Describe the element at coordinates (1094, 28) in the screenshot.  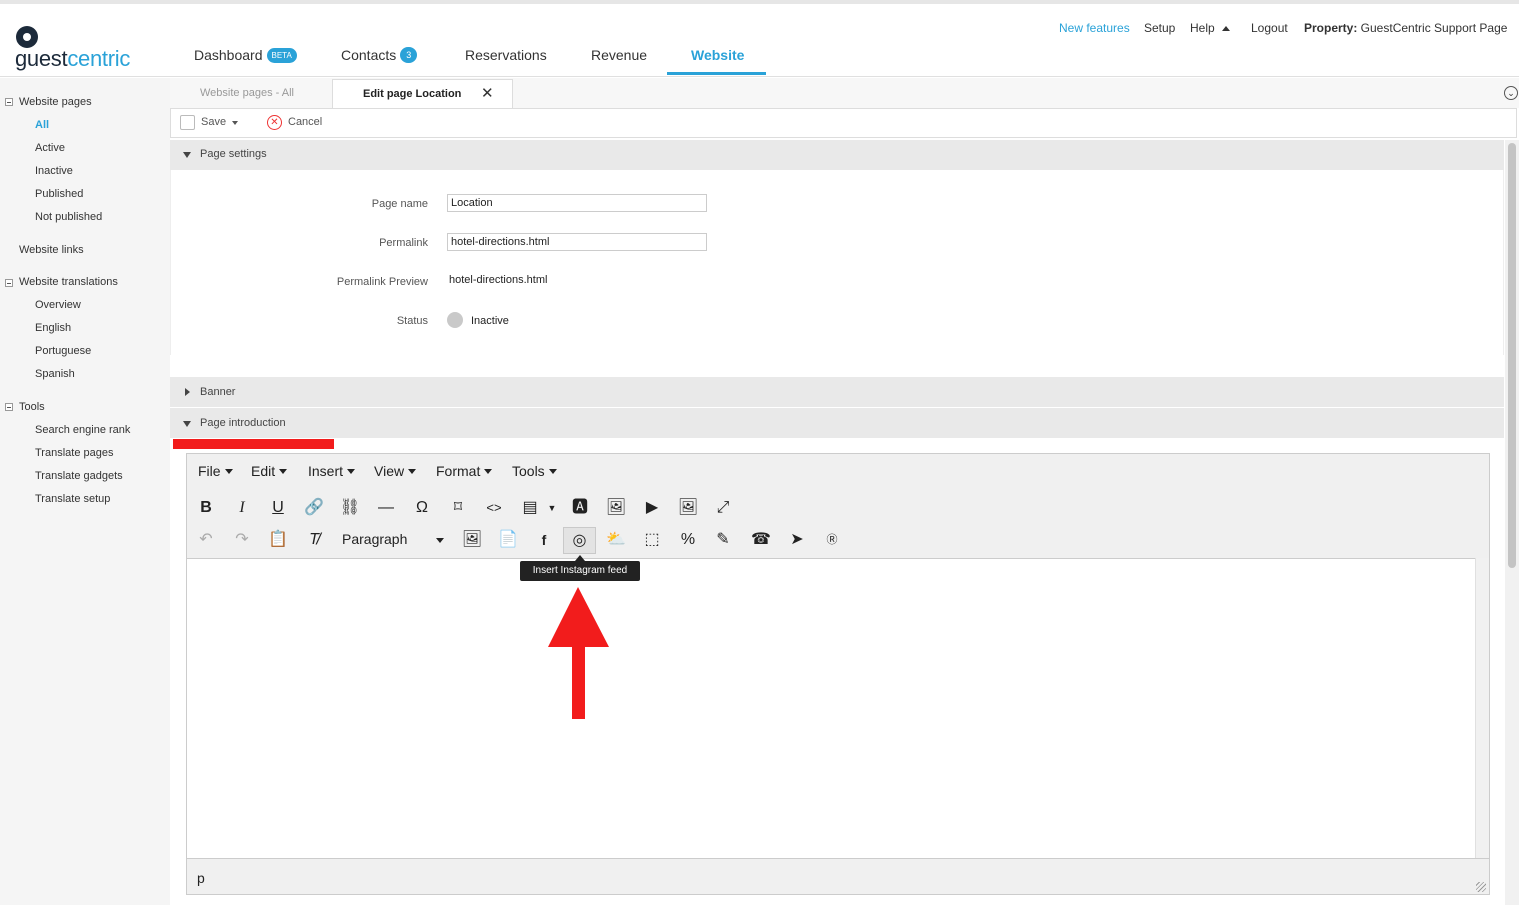
I see `new-features-link: New features` at that location.